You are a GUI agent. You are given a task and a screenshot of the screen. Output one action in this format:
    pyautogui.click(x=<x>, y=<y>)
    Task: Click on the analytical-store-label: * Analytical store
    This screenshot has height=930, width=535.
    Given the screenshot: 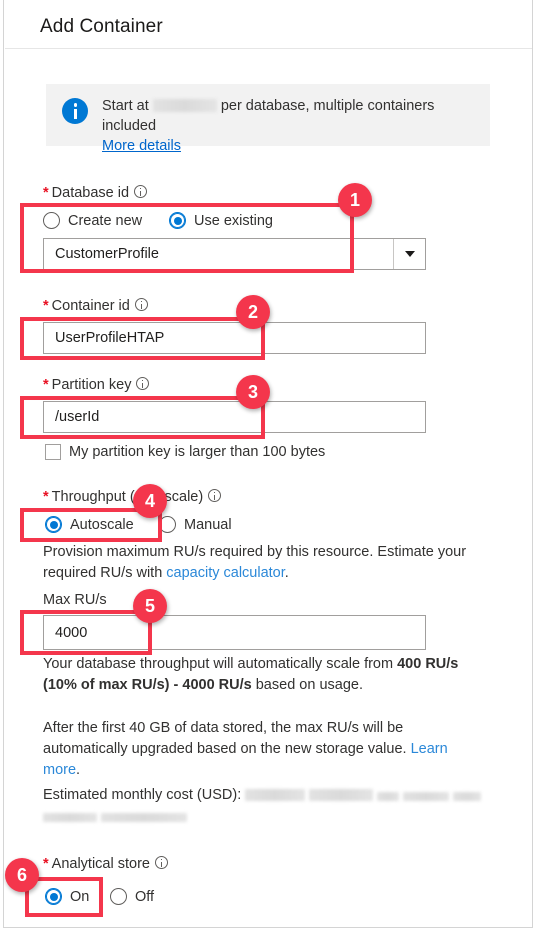 What is the action you would take?
    pyautogui.click(x=105, y=864)
    